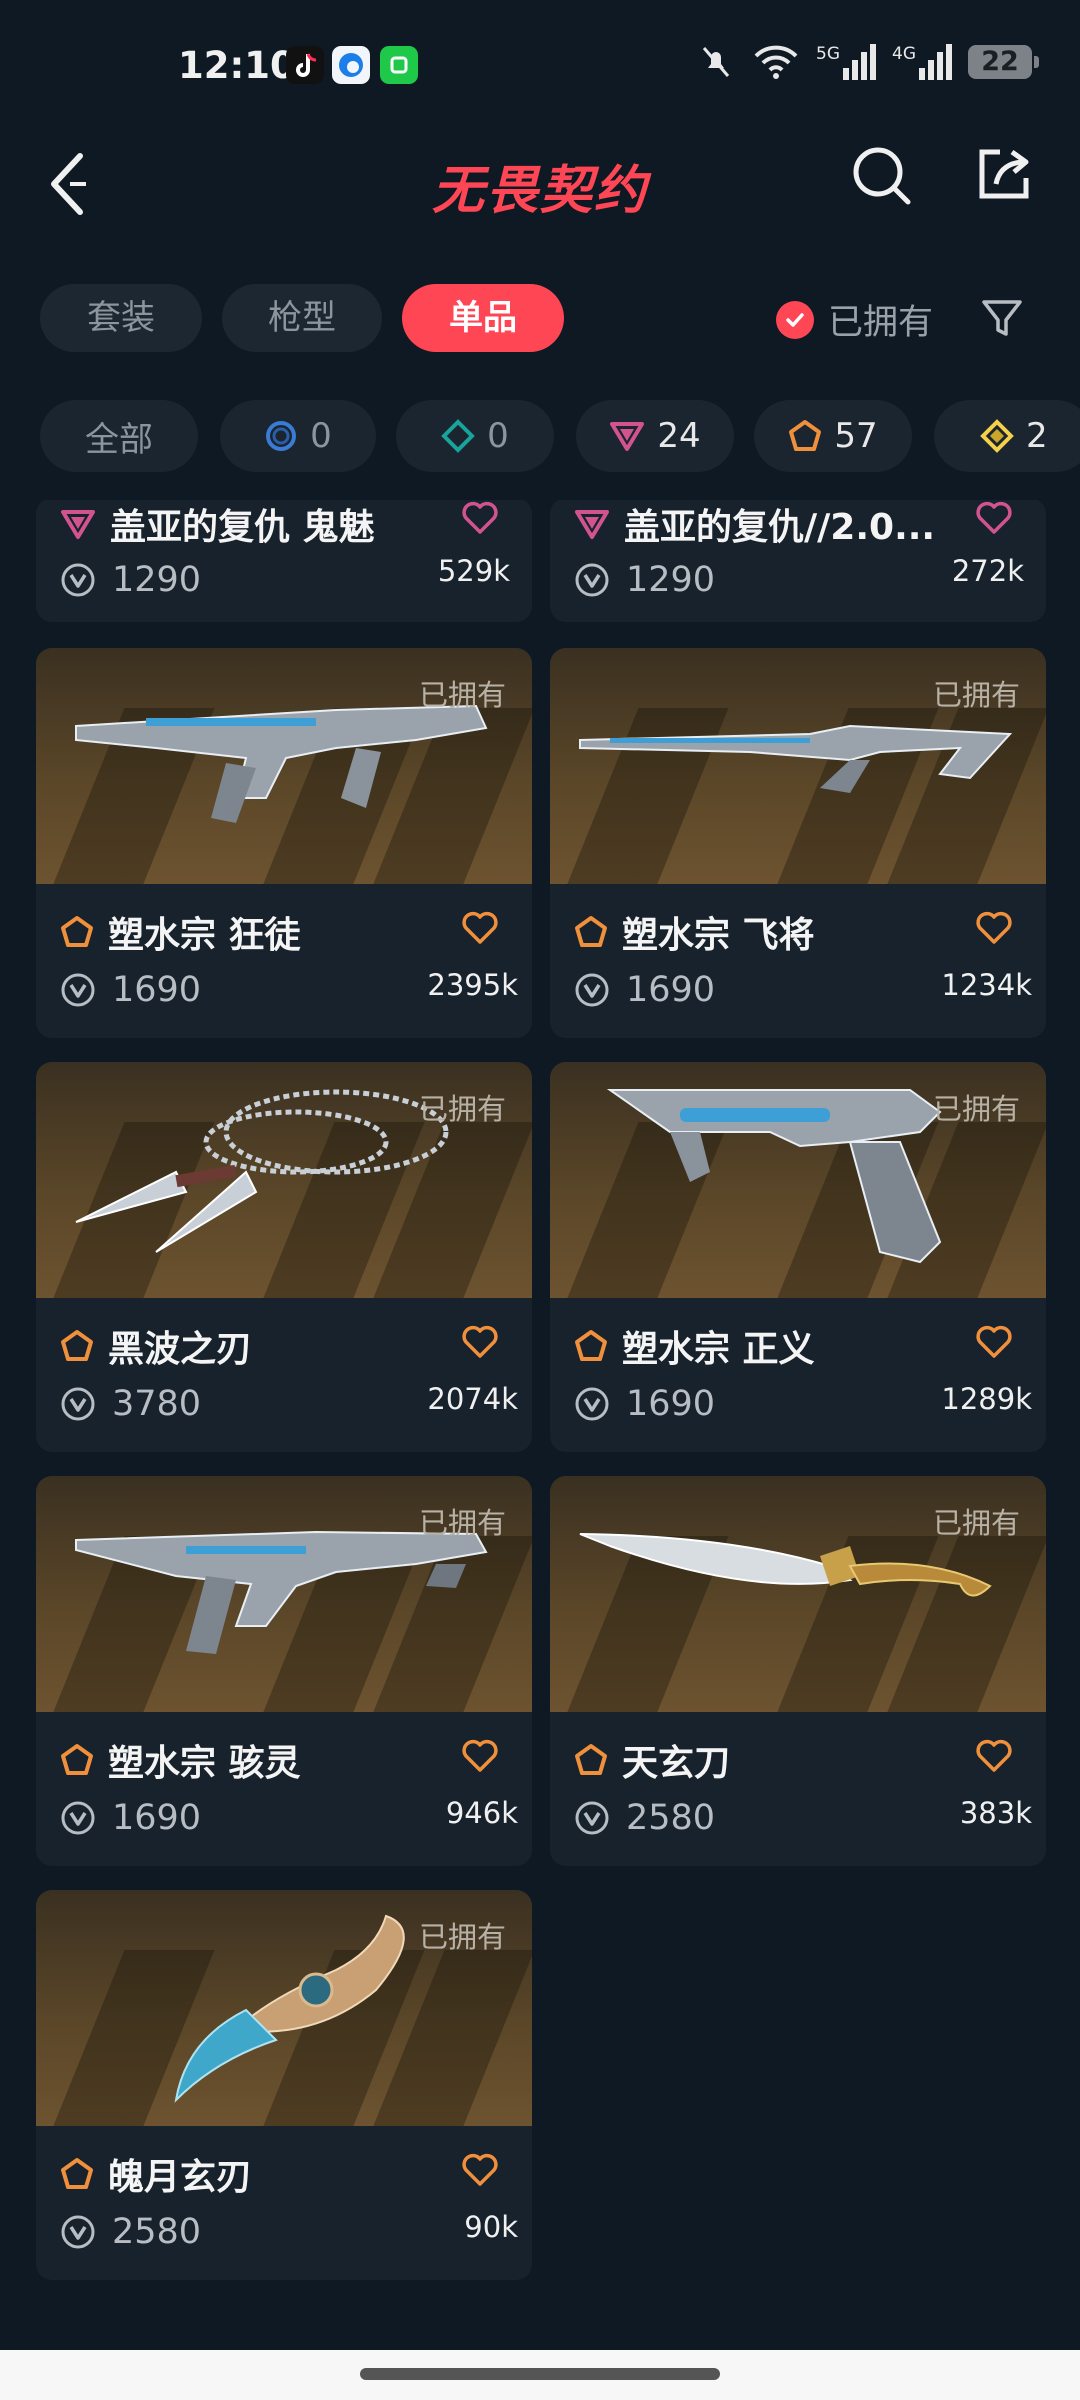  I want to click on item-name: 塑水宗 骇灵, so click(204, 1763).